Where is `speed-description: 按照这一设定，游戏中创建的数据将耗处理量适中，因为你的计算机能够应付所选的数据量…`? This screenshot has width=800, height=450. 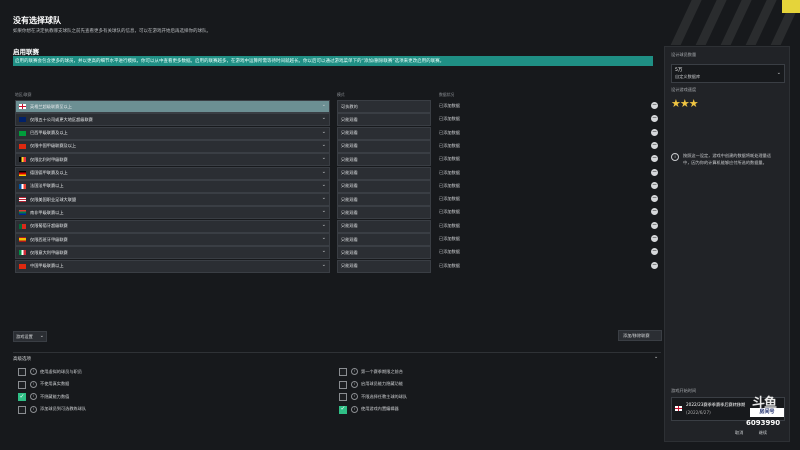
speed-description: 按照这一设定，游戏中创建的数据将耗处理量适中，因为你的计算机能够应付所选的数据量… is located at coordinates (727, 159).